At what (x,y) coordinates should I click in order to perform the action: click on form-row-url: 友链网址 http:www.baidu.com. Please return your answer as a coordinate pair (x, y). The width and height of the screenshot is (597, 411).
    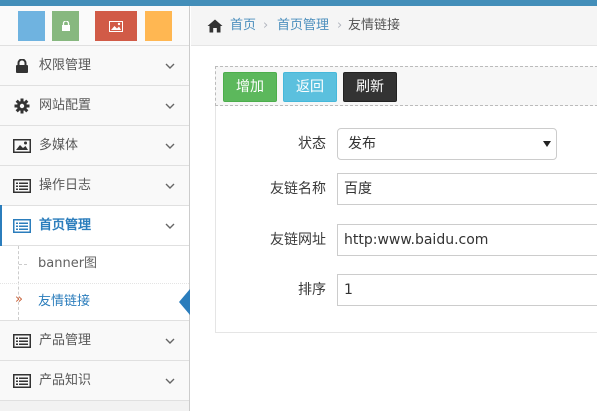
    Looking at the image, I should click on (406, 240).